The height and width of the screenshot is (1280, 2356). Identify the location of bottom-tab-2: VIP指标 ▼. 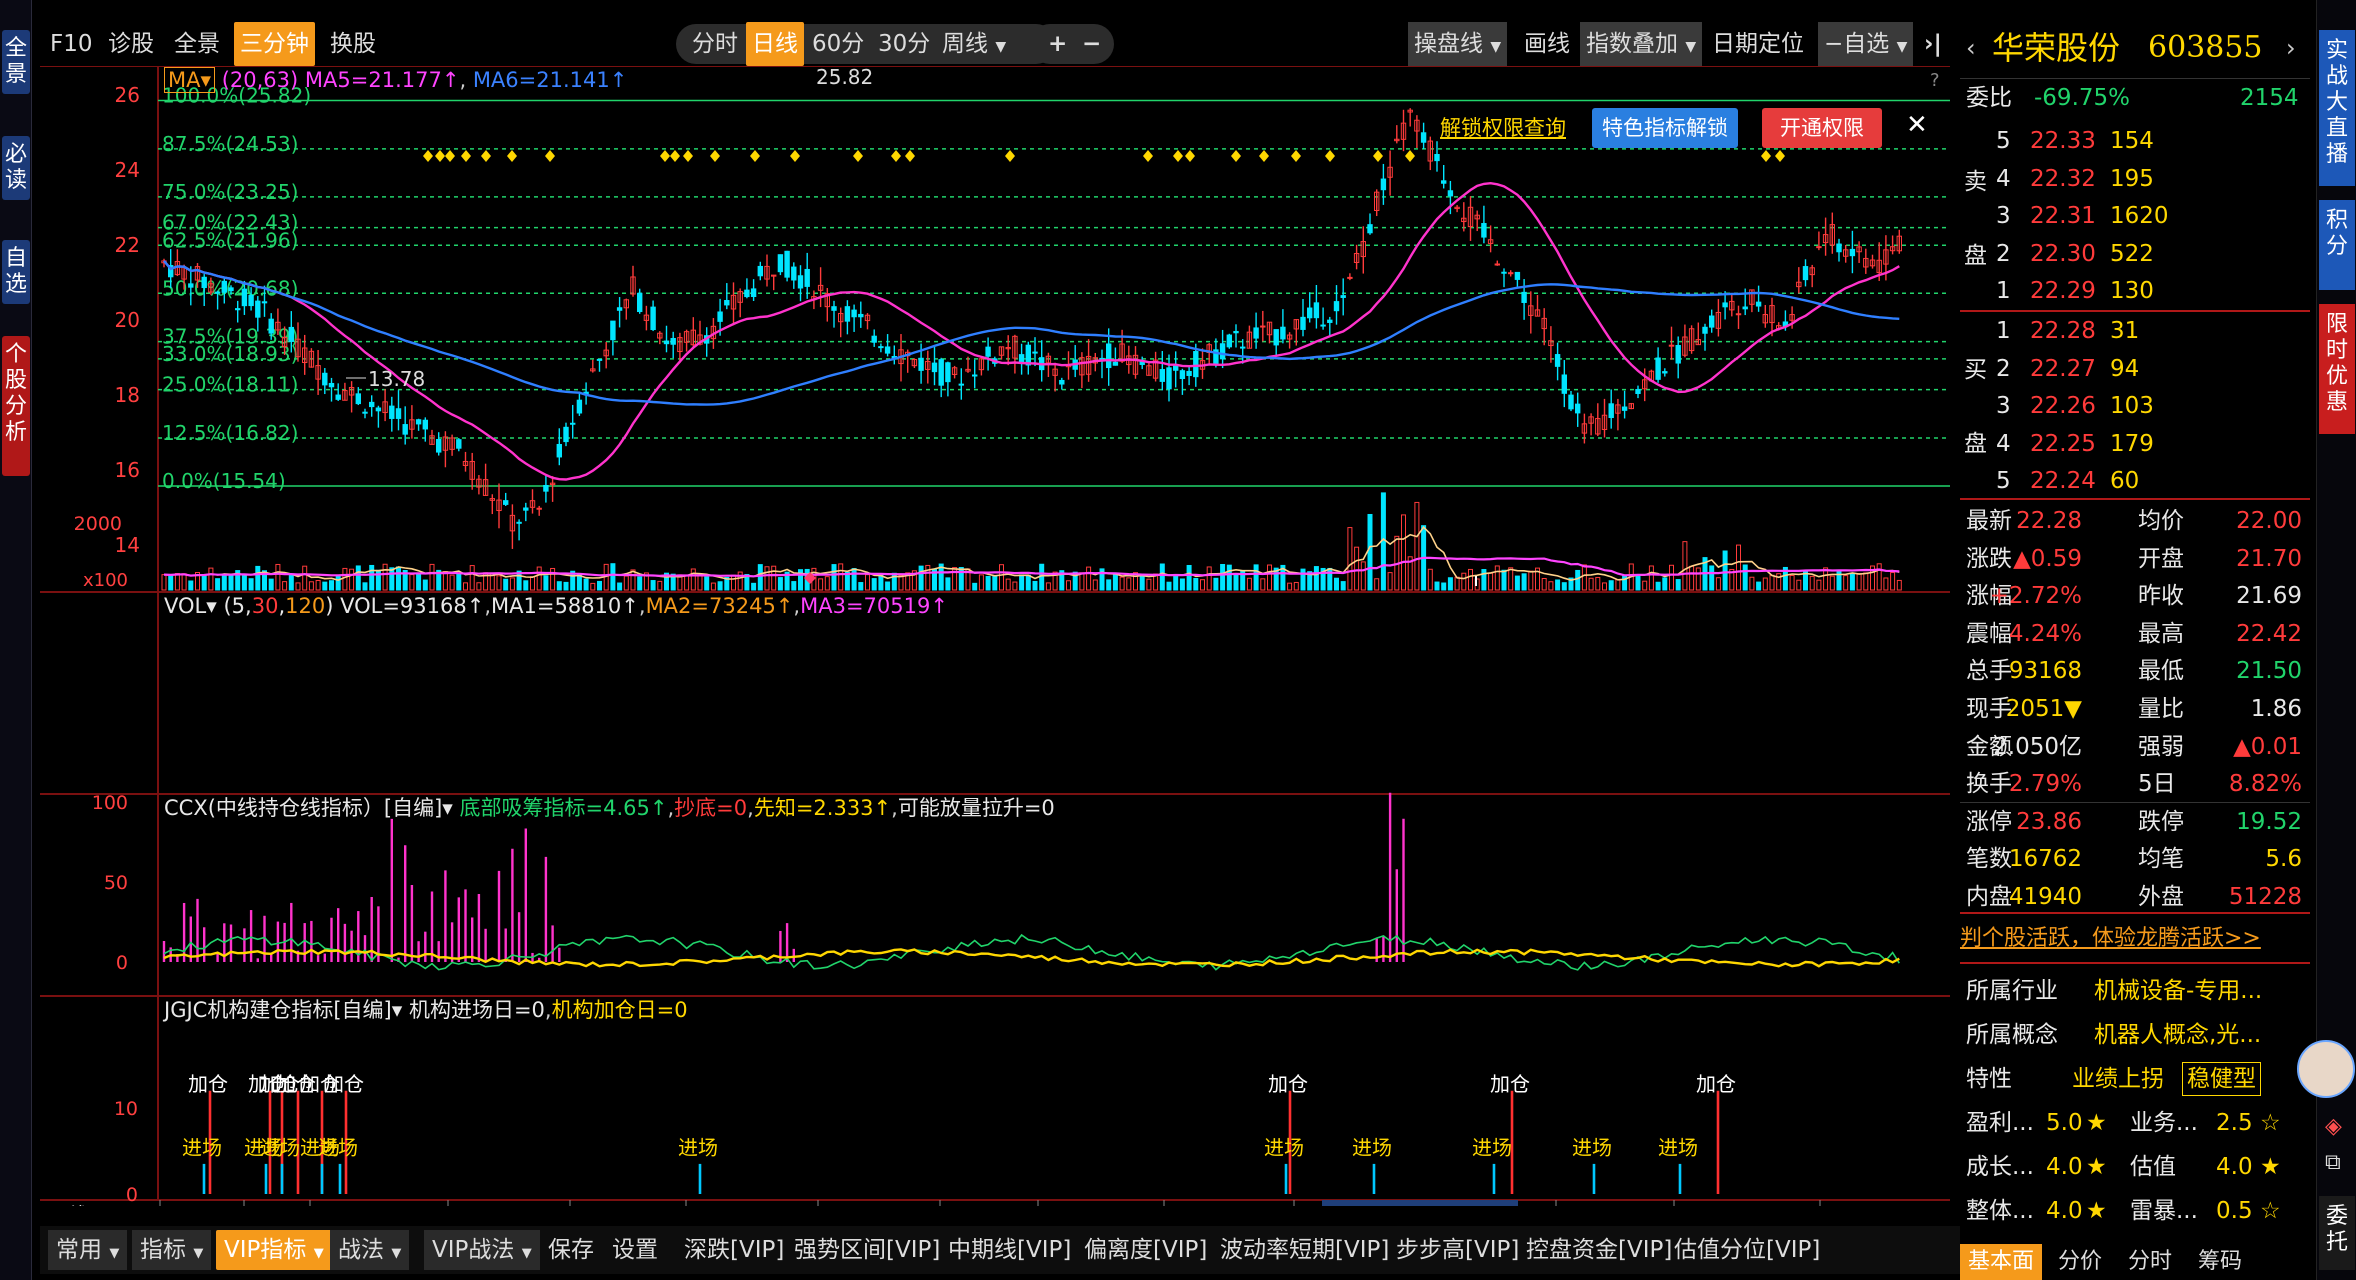
(274, 1250).